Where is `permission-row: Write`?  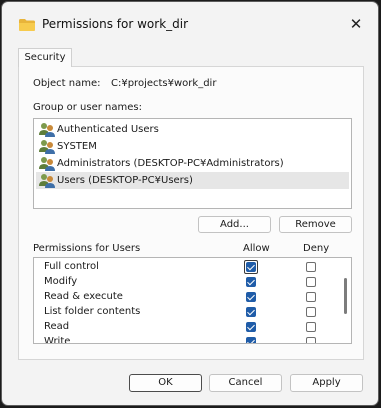 permission-row: Write is located at coordinates (184, 339).